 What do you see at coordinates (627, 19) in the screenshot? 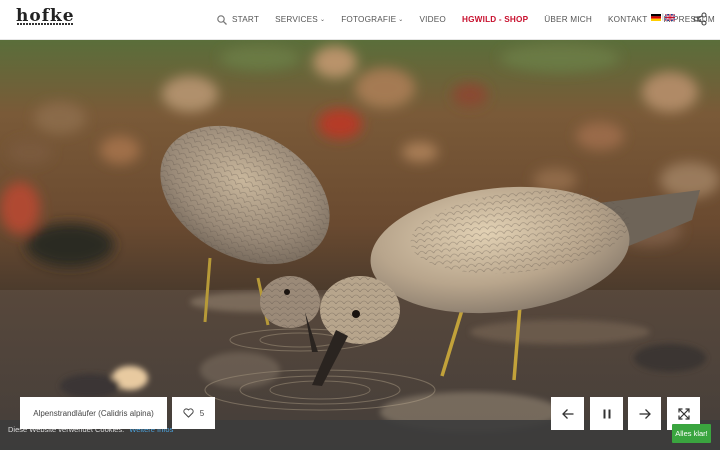
I see `nav-kontakt: KONTAKT` at bounding box center [627, 19].